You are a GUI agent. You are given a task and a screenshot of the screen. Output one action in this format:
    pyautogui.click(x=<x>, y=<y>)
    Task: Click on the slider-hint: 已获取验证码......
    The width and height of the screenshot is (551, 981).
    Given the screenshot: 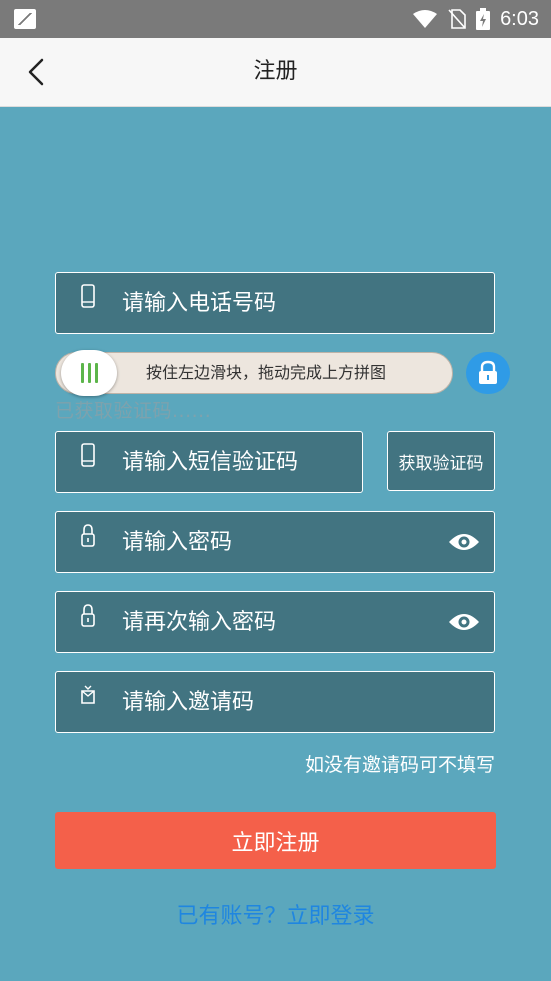 What is the action you would take?
    pyautogui.click(x=133, y=411)
    